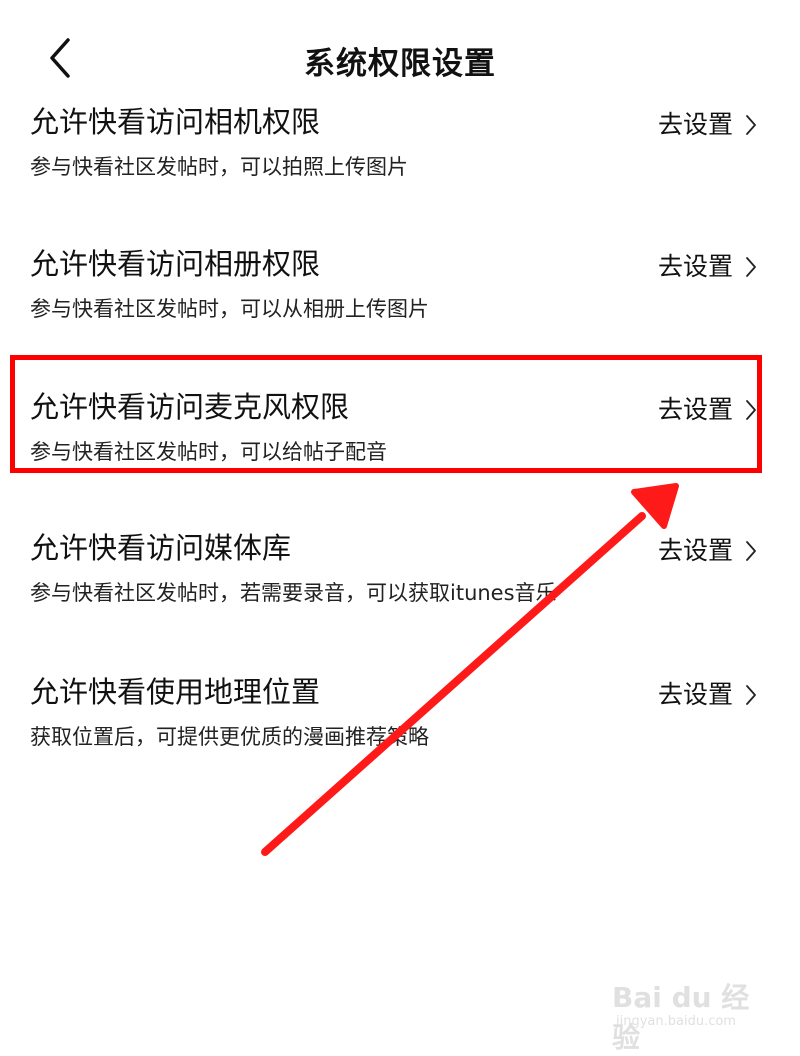 This screenshot has height=1056, width=800. I want to click on permission-row-location: 允许快看使用地理位置 获取位置后，可提供更优质的漫画推荐策略 去设置, so click(400, 731).